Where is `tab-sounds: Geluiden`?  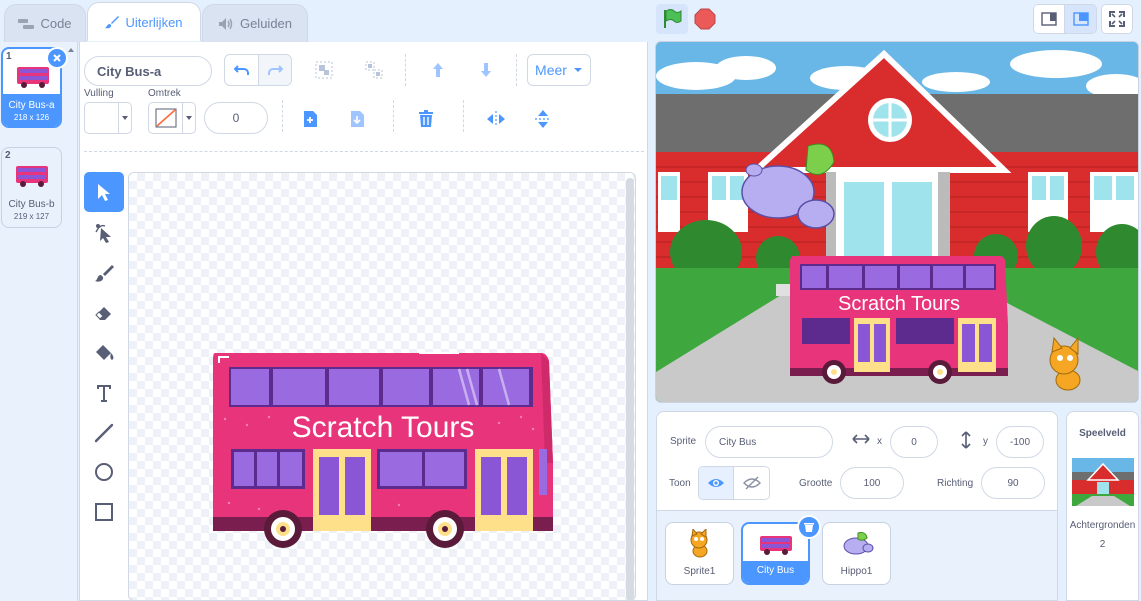 tab-sounds: Geluiden is located at coordinates (255, 23).